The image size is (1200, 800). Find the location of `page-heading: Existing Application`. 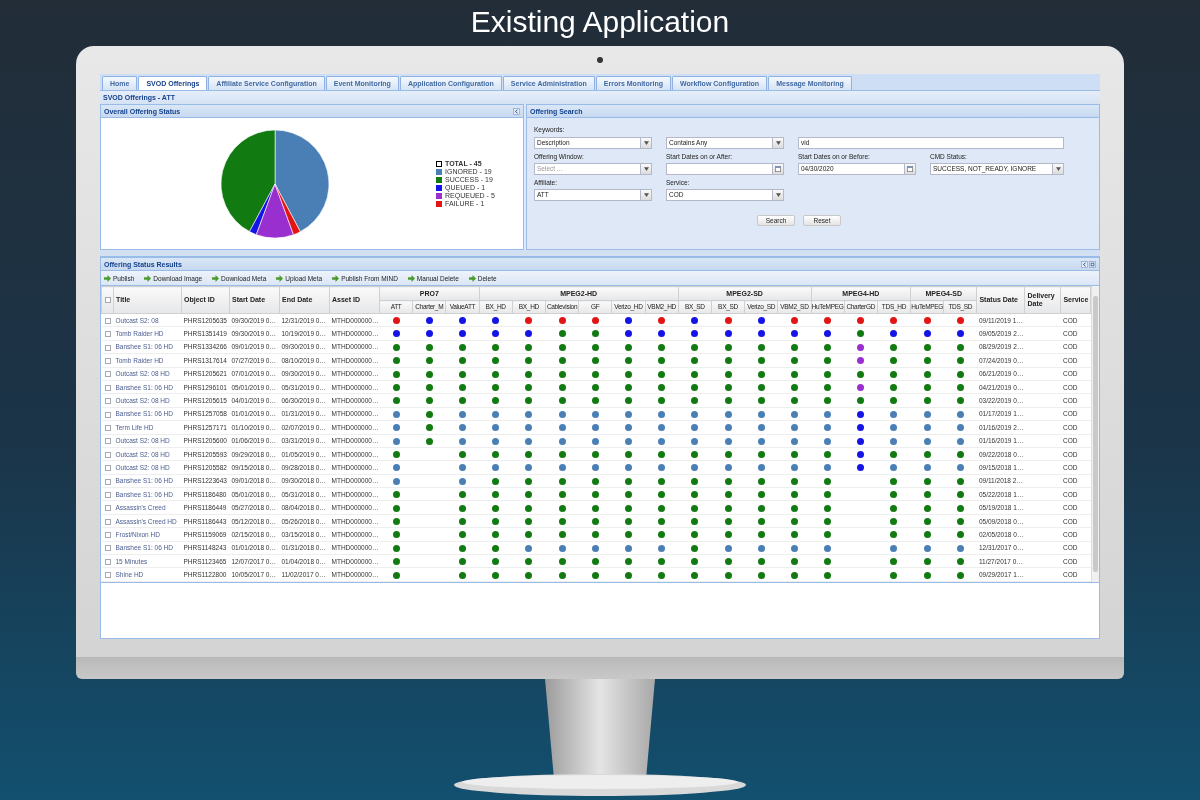

page-heading: Existing Application is located at coordinates (600, 22).